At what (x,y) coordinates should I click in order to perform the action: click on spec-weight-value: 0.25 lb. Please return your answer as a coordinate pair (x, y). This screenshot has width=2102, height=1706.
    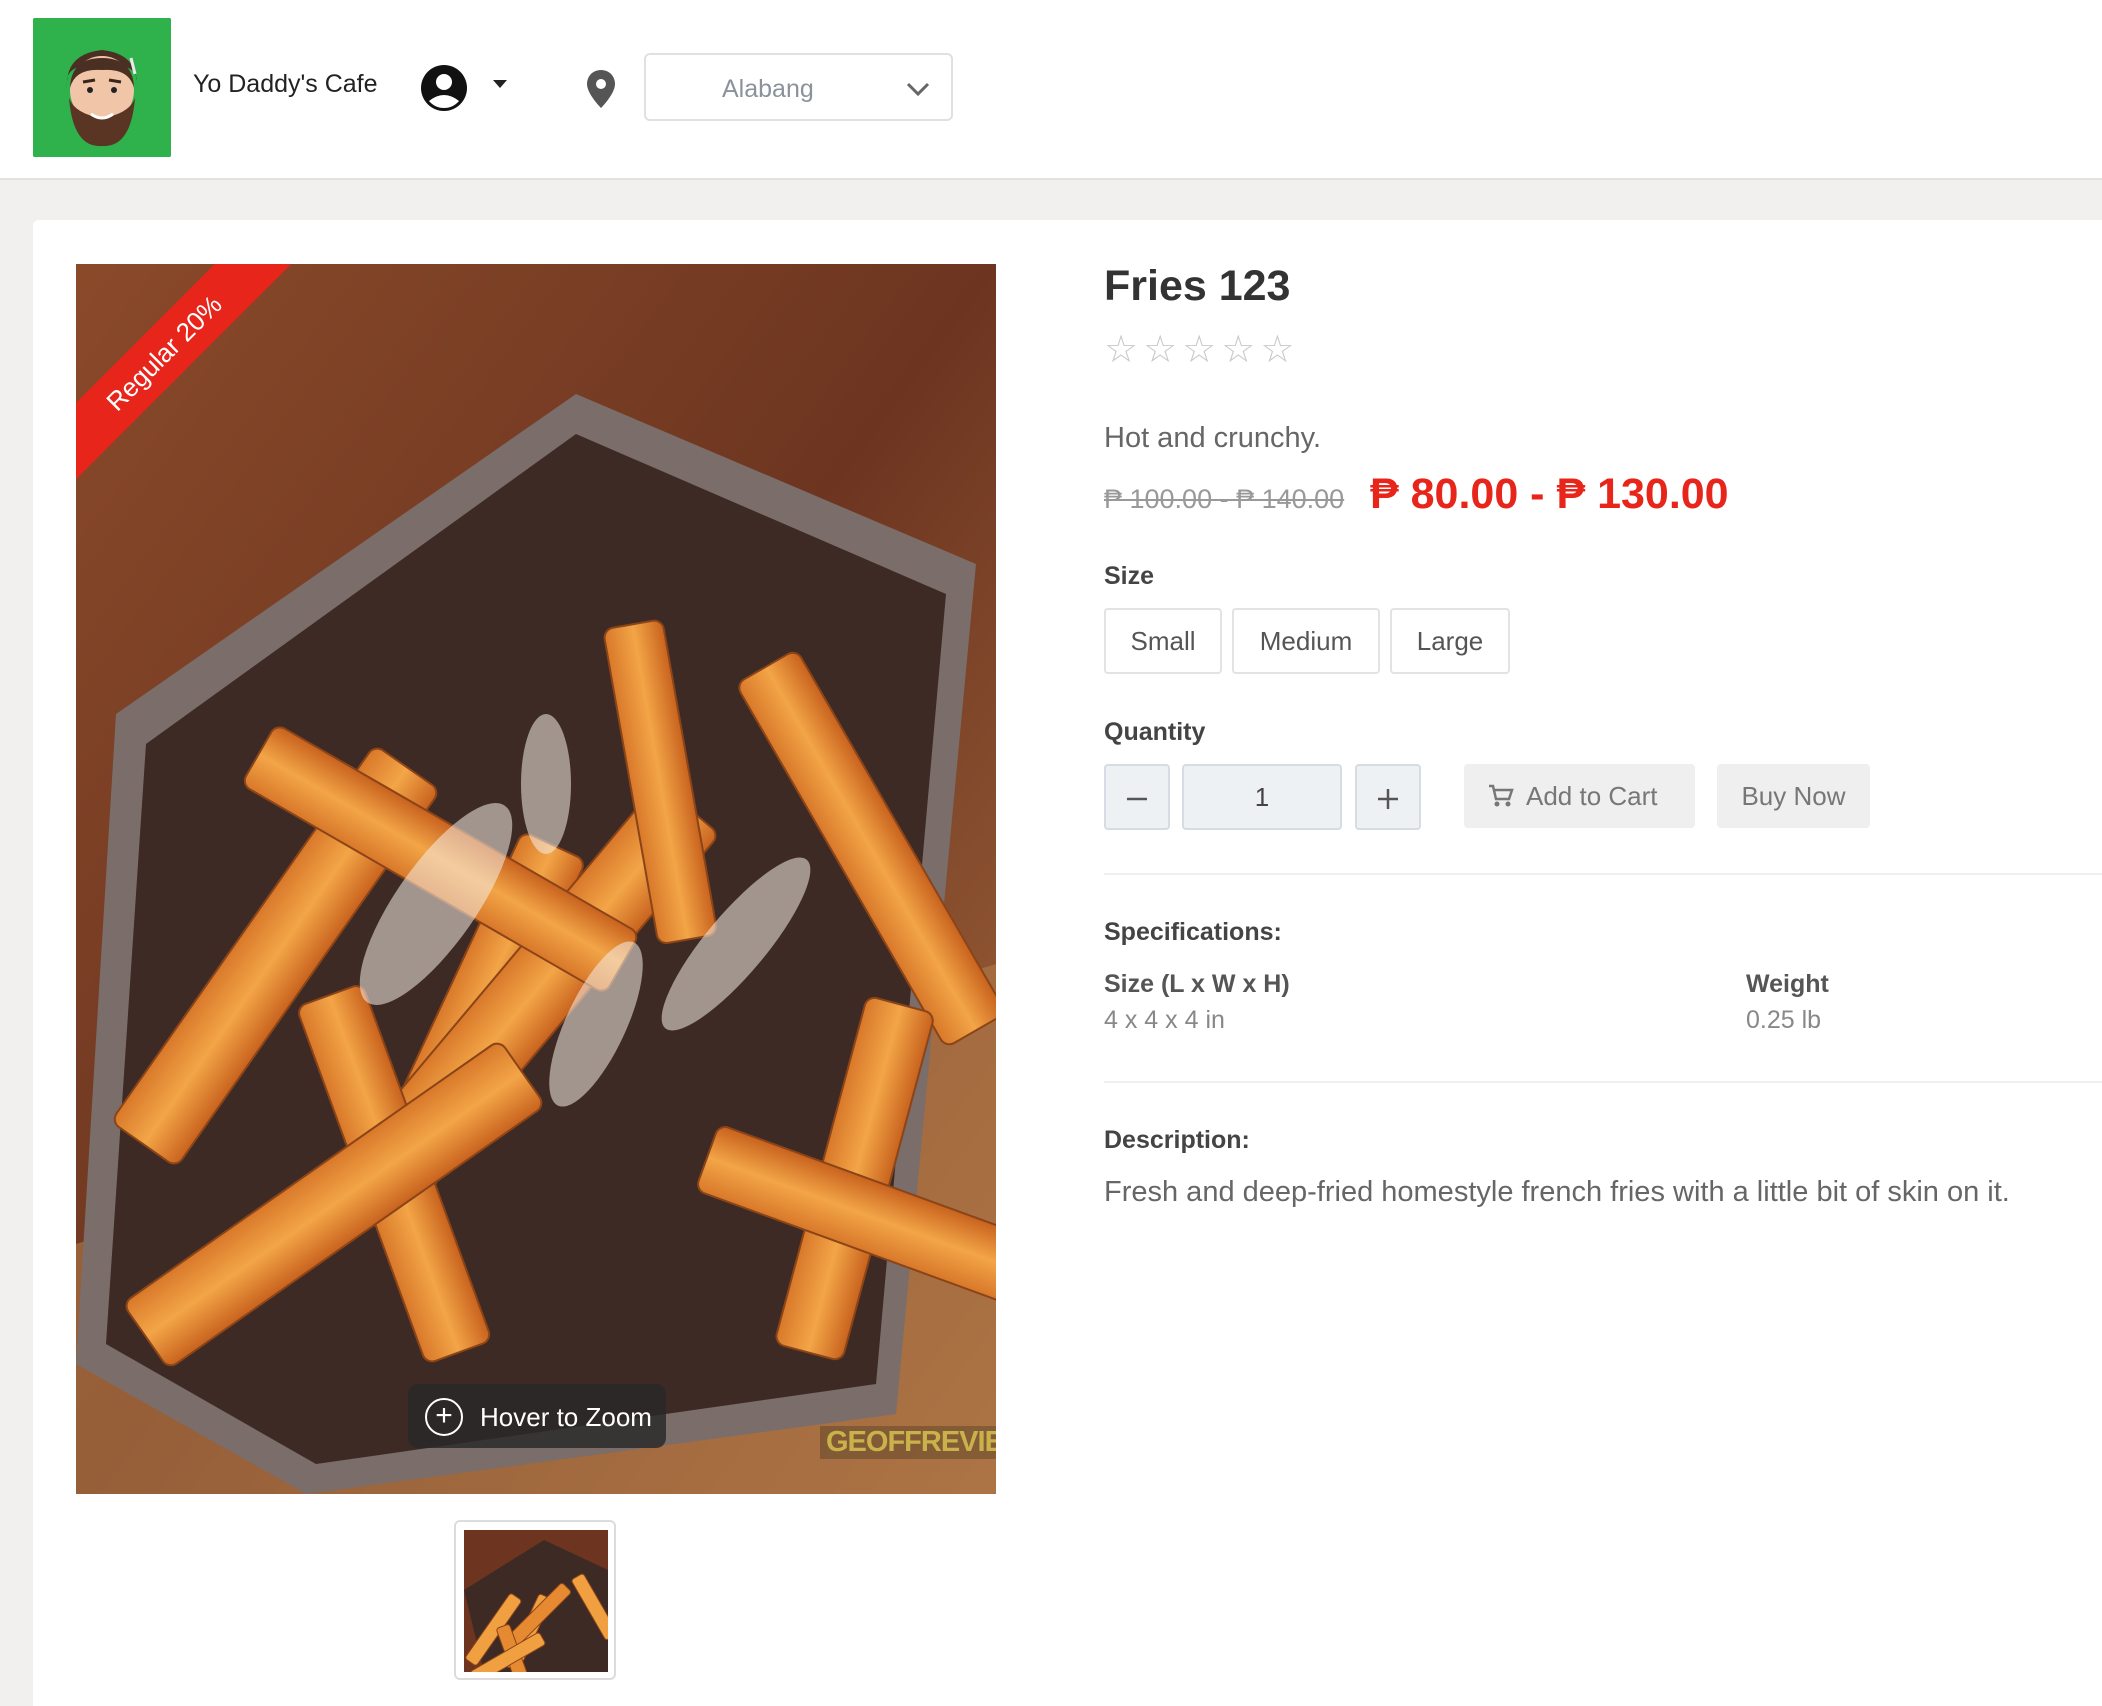
    Looking at the image, I should click on (1784, 1020).